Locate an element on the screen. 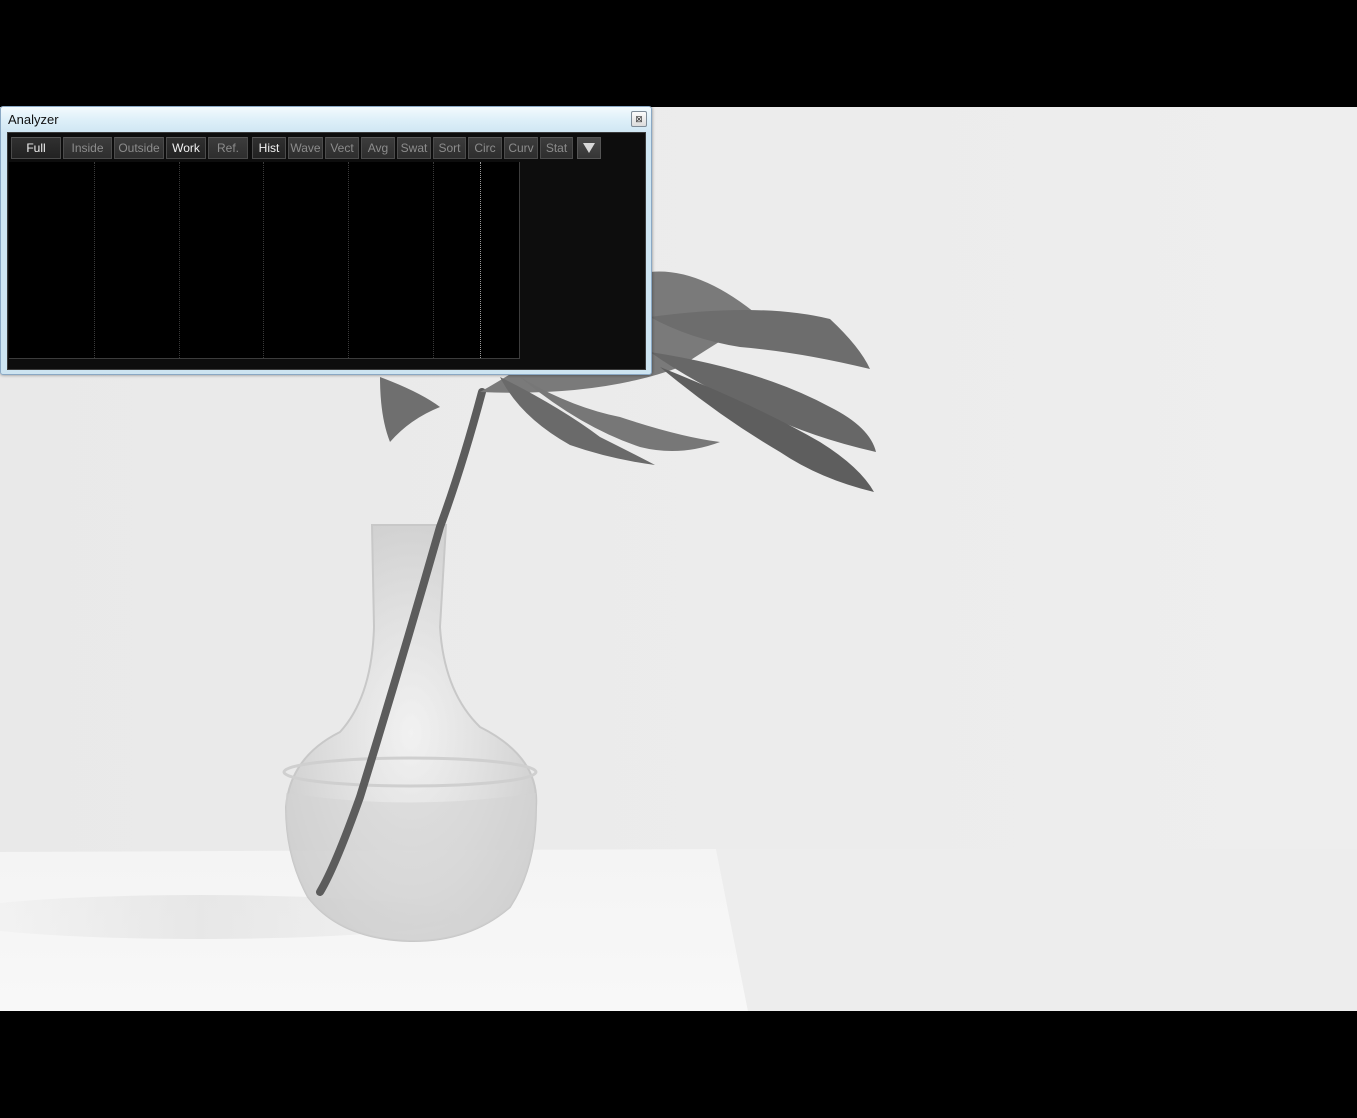 Image resolution: width=1357 pixels, height=1118 pixels. close-icon: ⊠ is located at coordinates (639, 118).